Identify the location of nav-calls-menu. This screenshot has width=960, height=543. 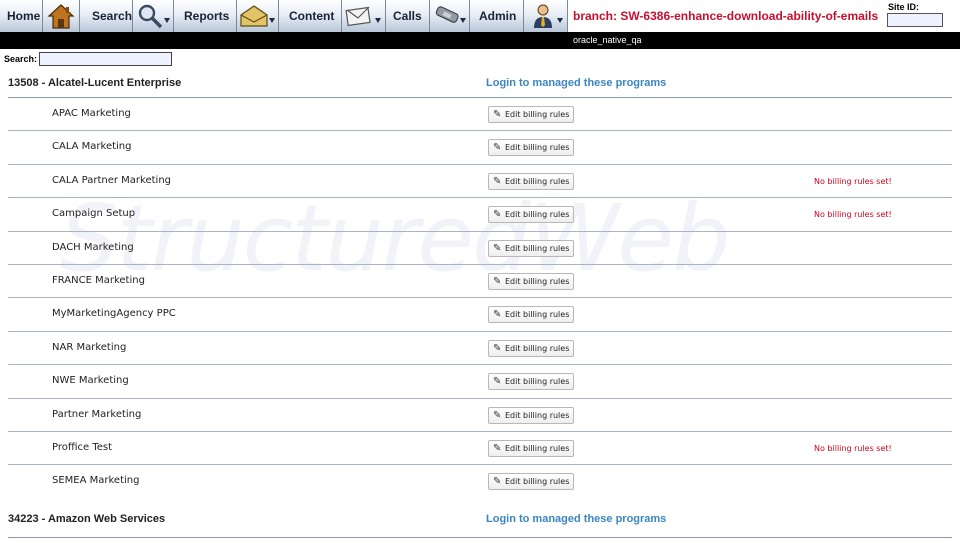
(450, 16).